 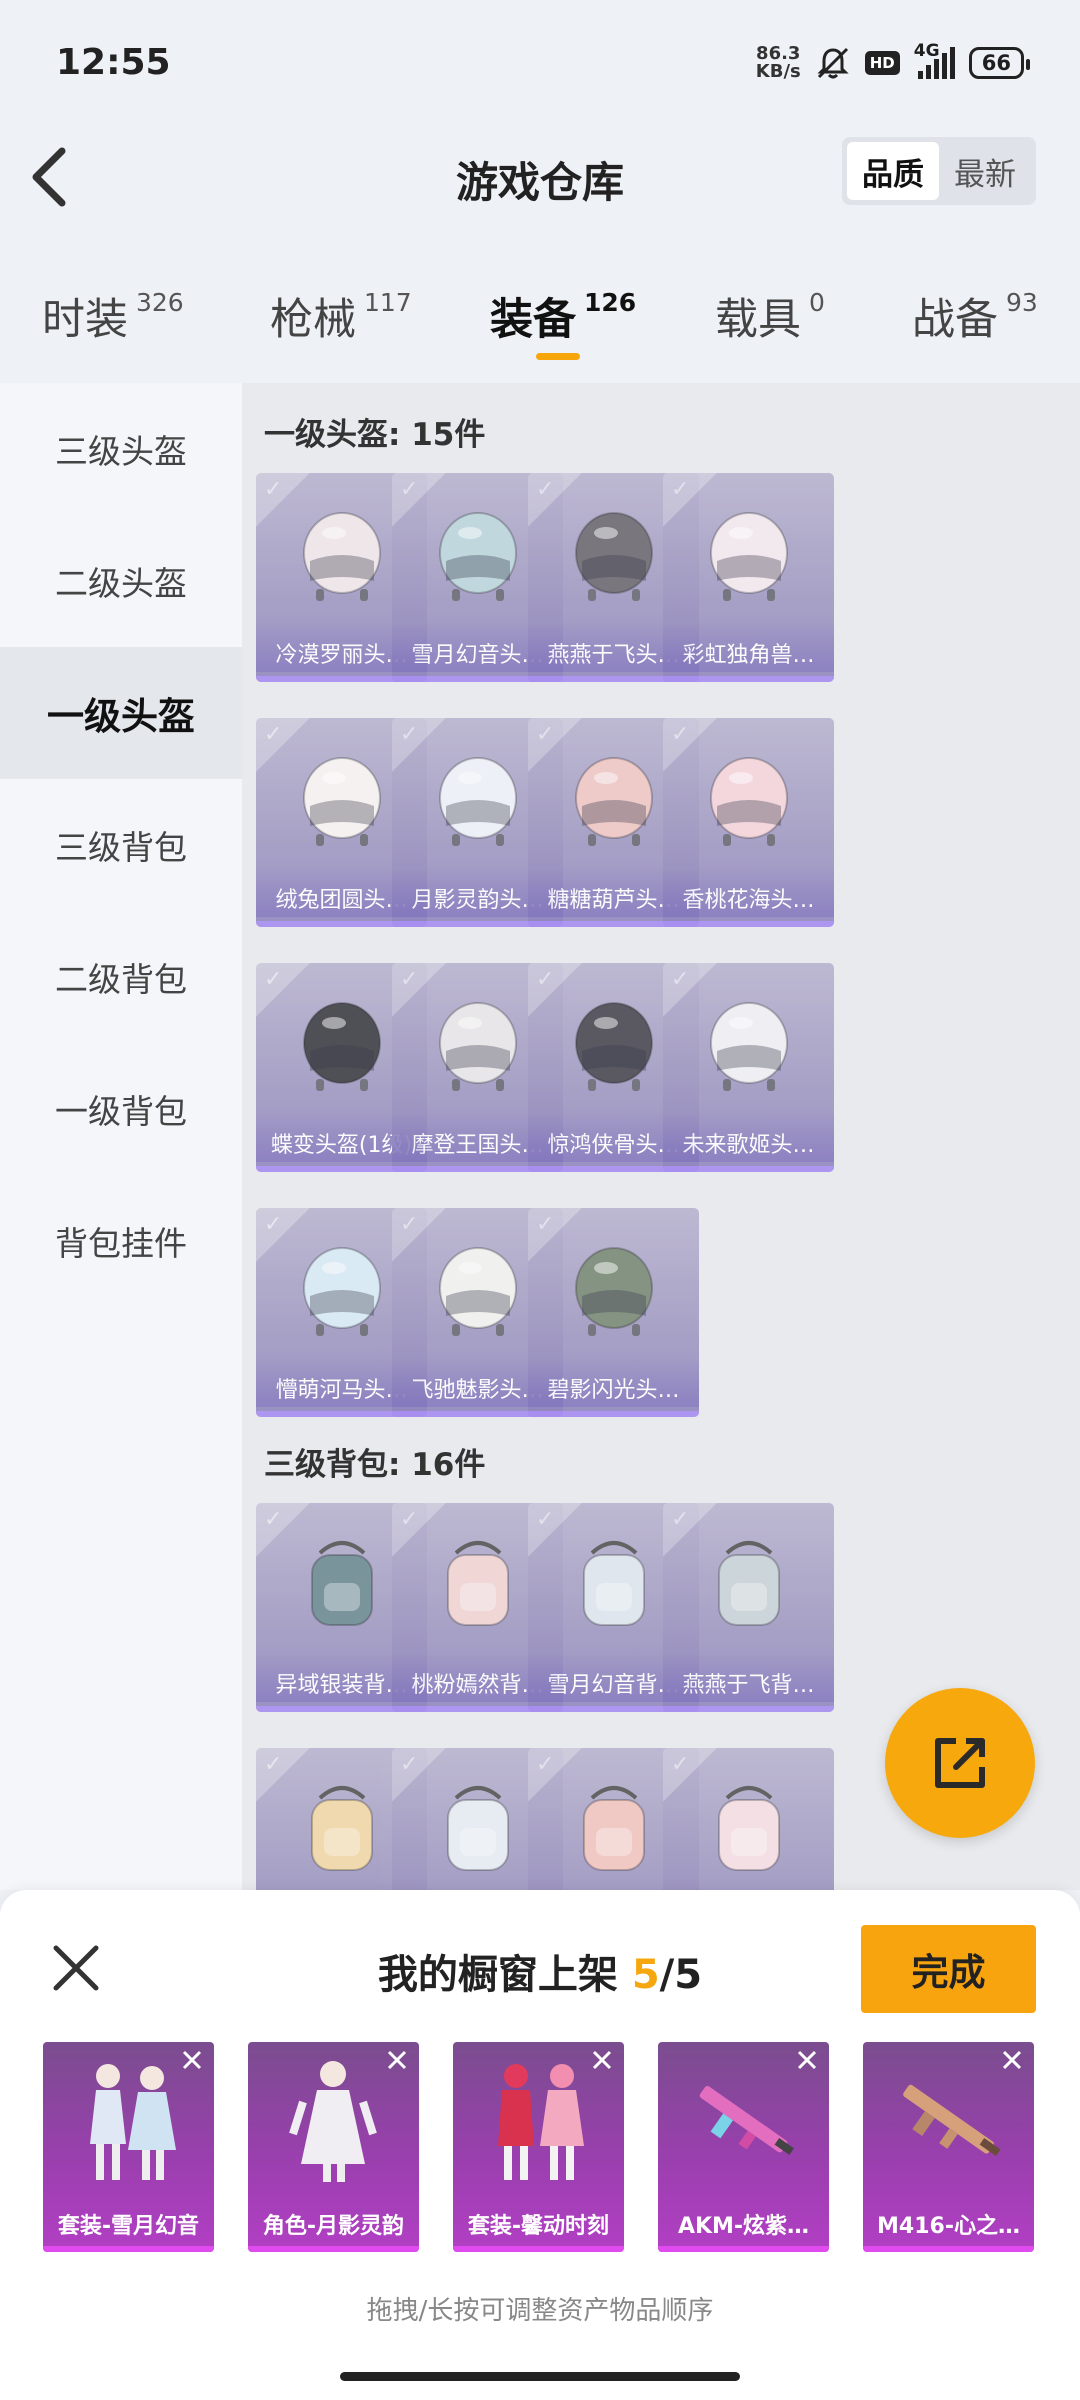 I want to click on sort-toggle: 品质 最新, so click(x=939, y=171).